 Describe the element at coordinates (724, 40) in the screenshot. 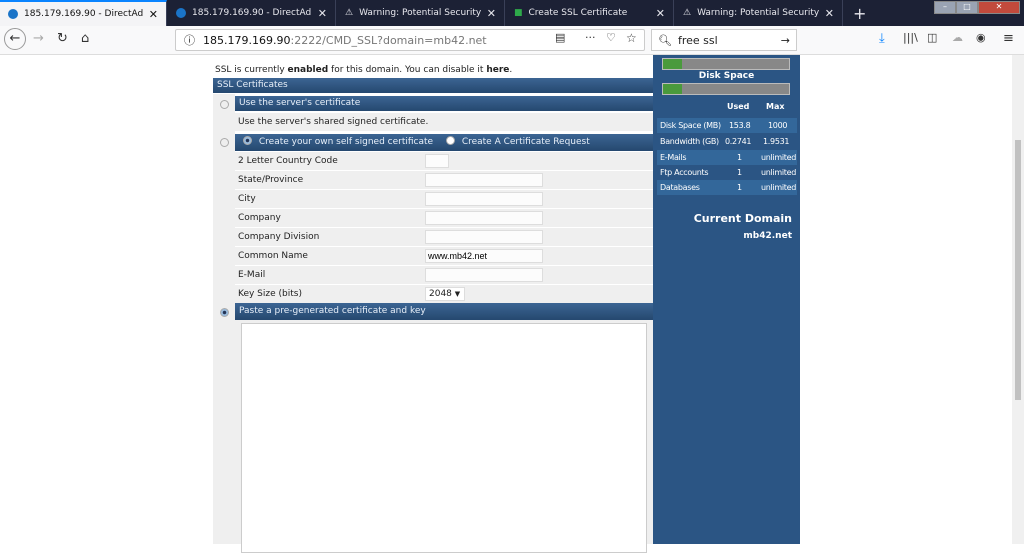

I see `search-input: 🔍︎ free ssl →` at that location.